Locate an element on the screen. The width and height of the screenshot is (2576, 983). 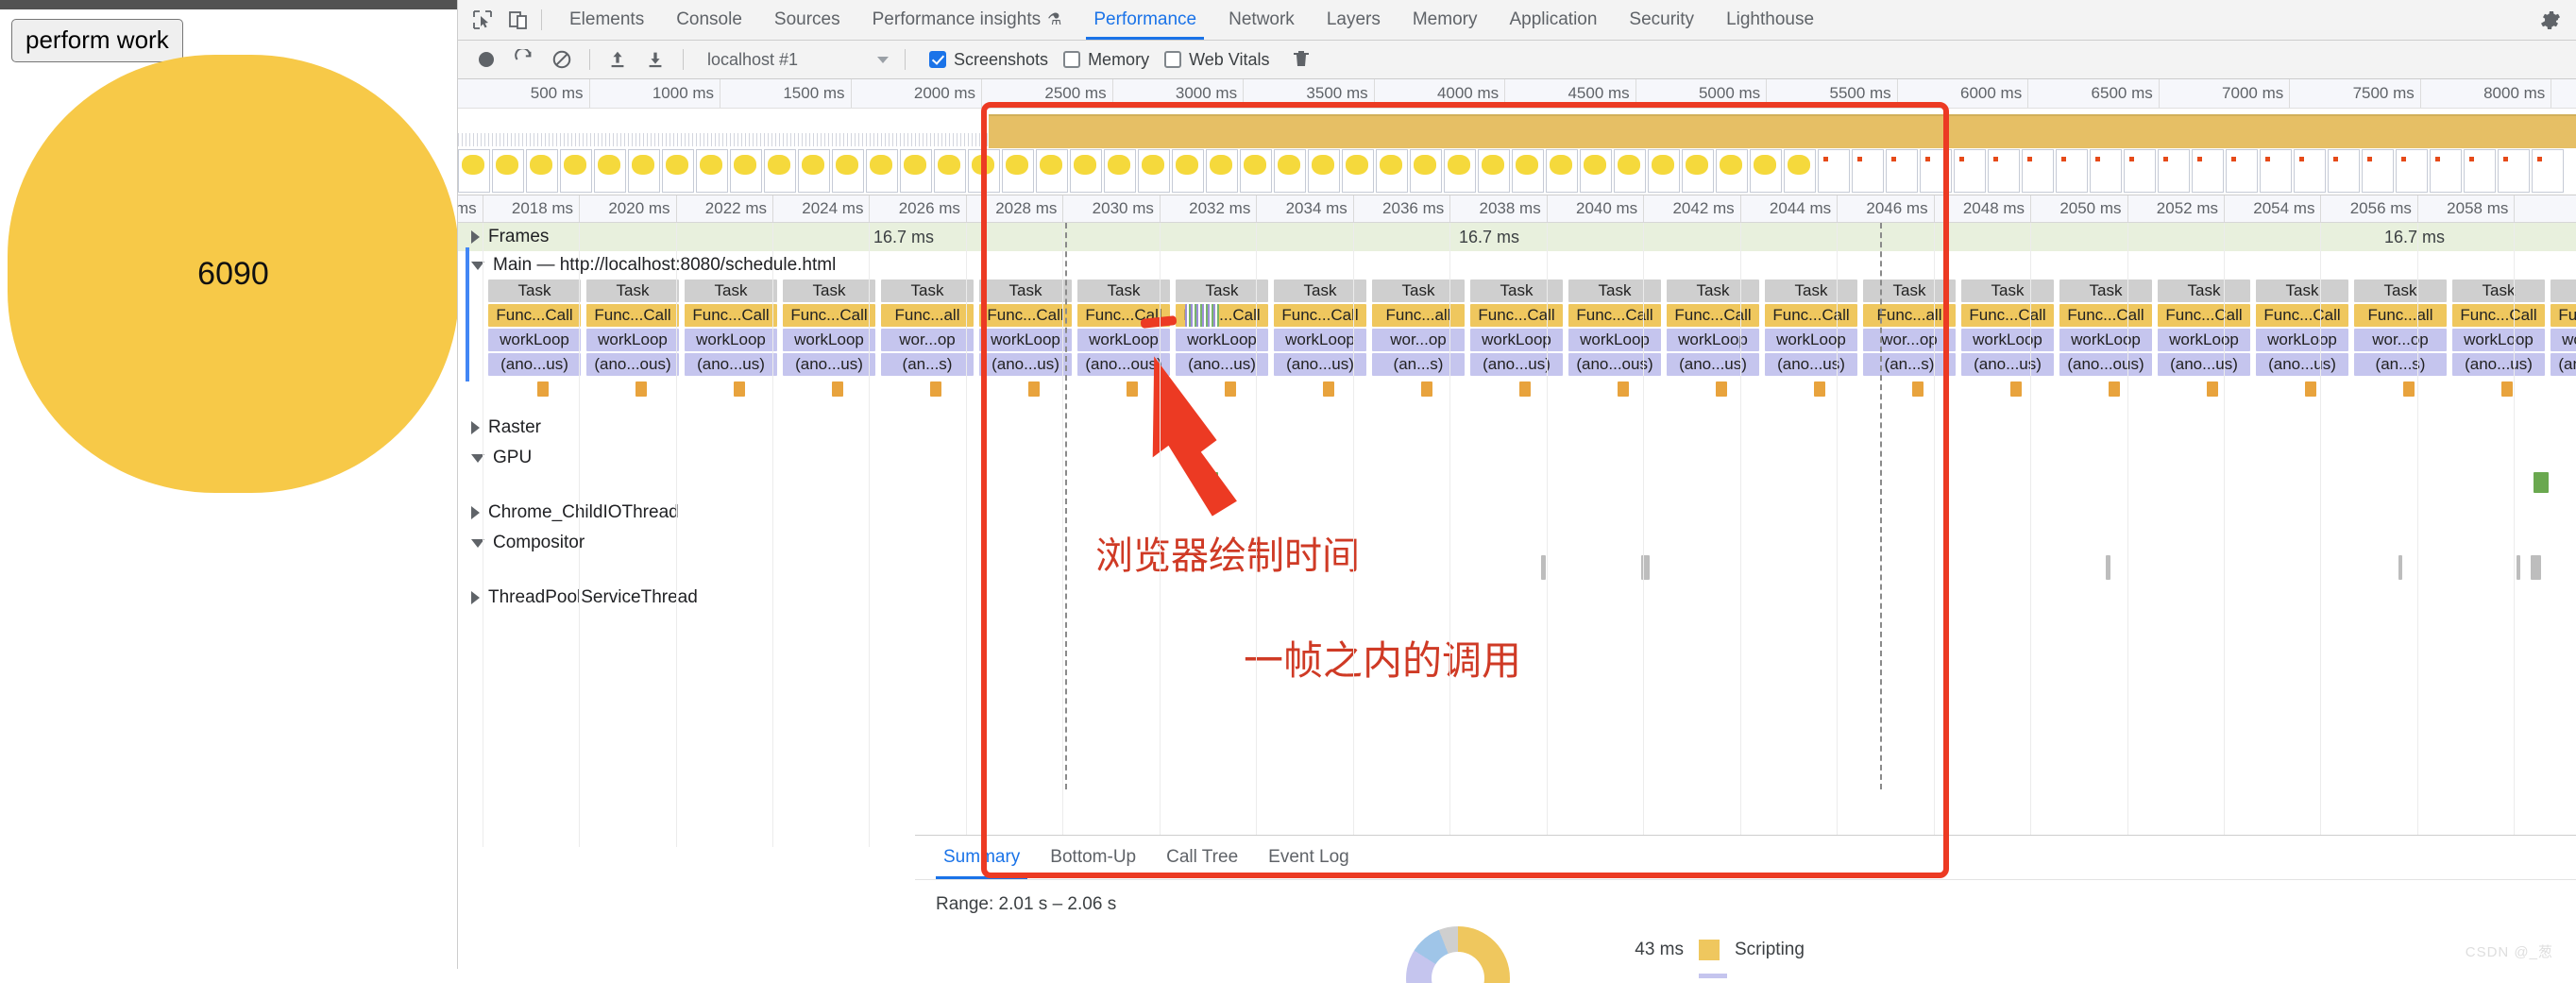
tab-elements: Elements is located at coordinates (606, 20).